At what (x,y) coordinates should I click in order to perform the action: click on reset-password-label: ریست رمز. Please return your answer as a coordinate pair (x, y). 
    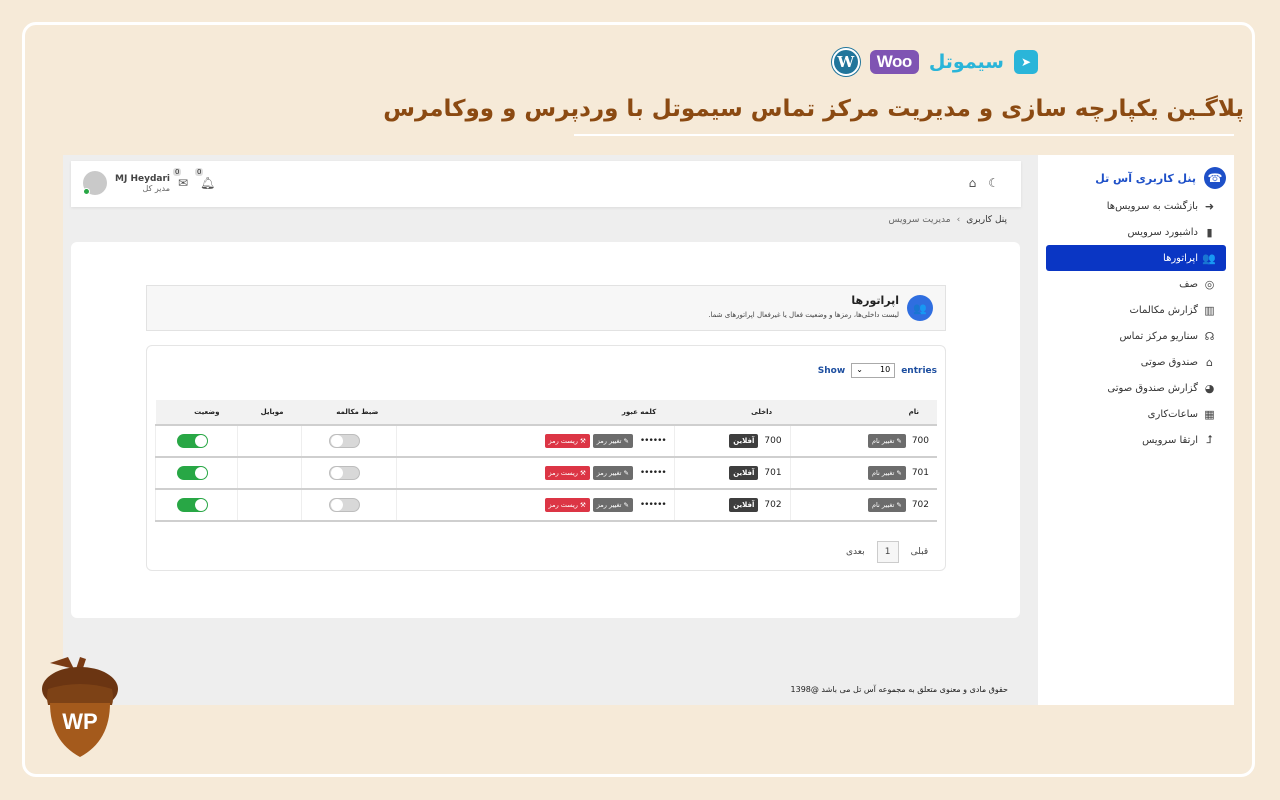
    Looking at the image, I should click on (563, 441).